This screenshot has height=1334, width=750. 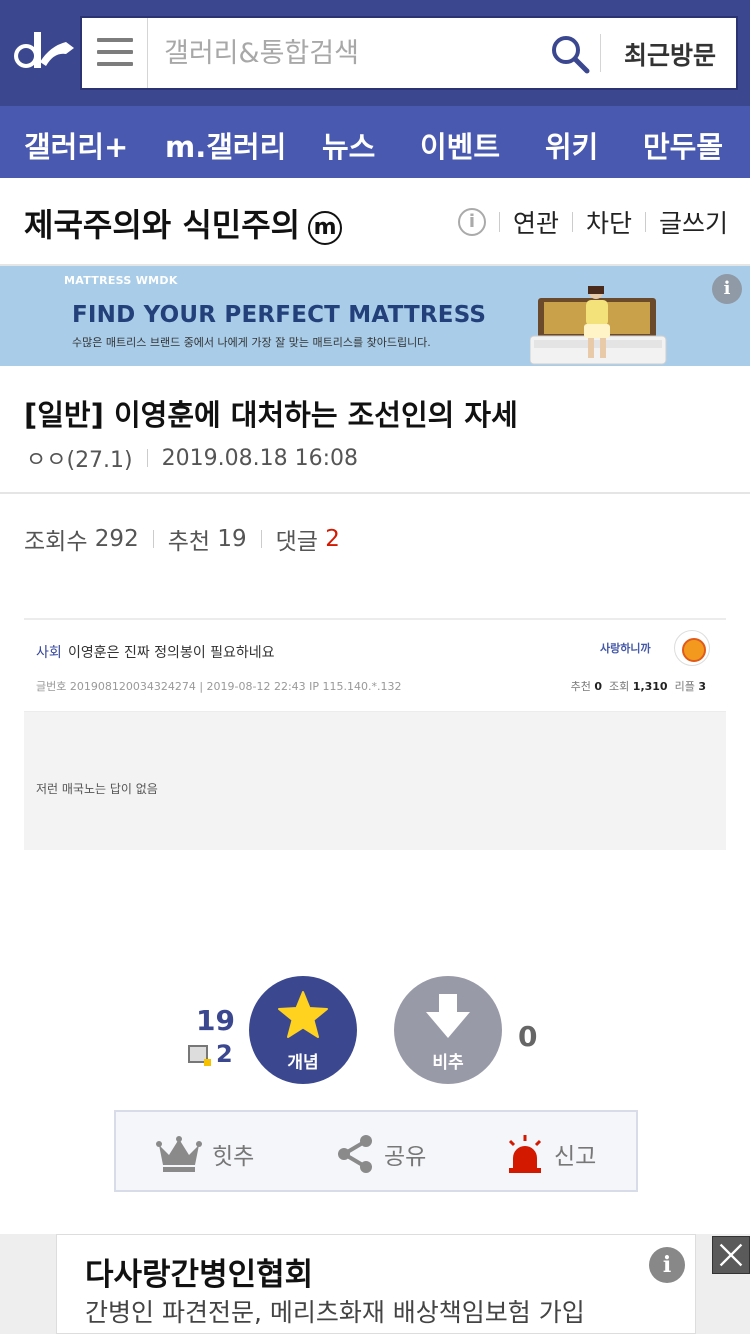 What do you see at coordinates (731, 1255) in the screenshot?
I see `close-icon` at bounding box center [731, 1255].